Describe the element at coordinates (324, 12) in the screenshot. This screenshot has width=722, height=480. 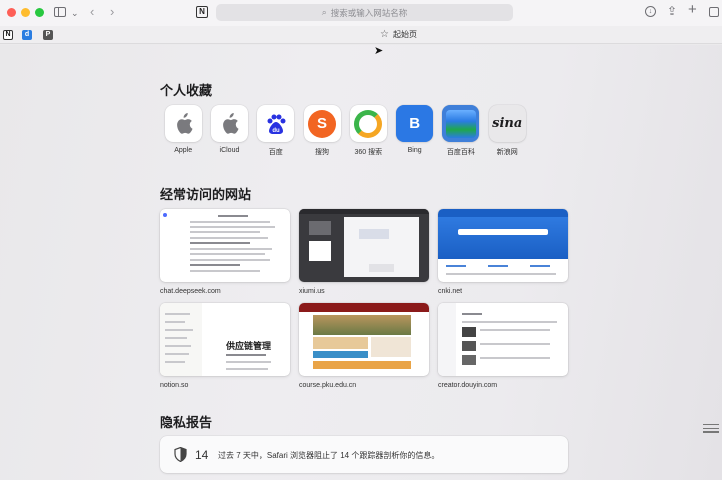
I see `search-icon: ⌕` at that location.